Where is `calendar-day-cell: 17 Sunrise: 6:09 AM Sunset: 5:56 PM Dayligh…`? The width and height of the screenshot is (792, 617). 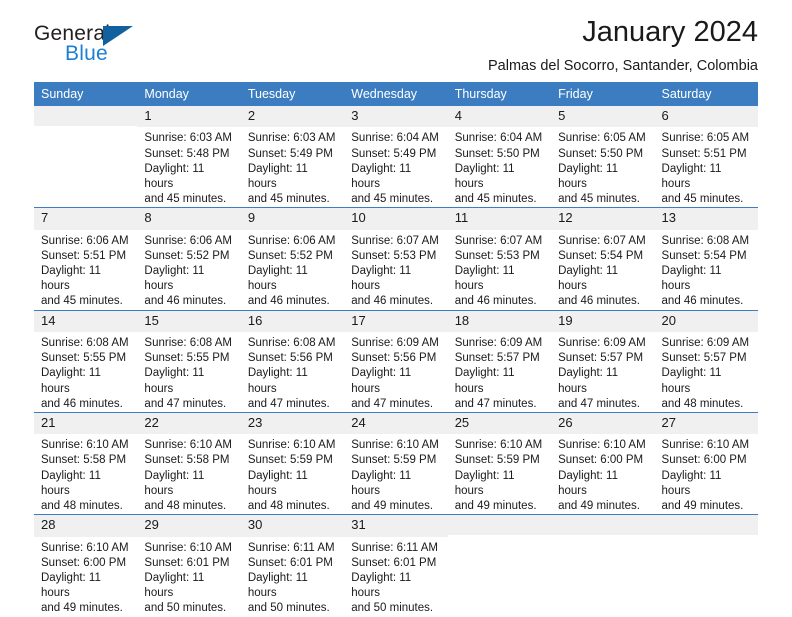
calendar-day-cell: 17 Sunrise: 6:09 AM Sunset: 5:56 PM Dayligh… is located at coordinates (396, 361).